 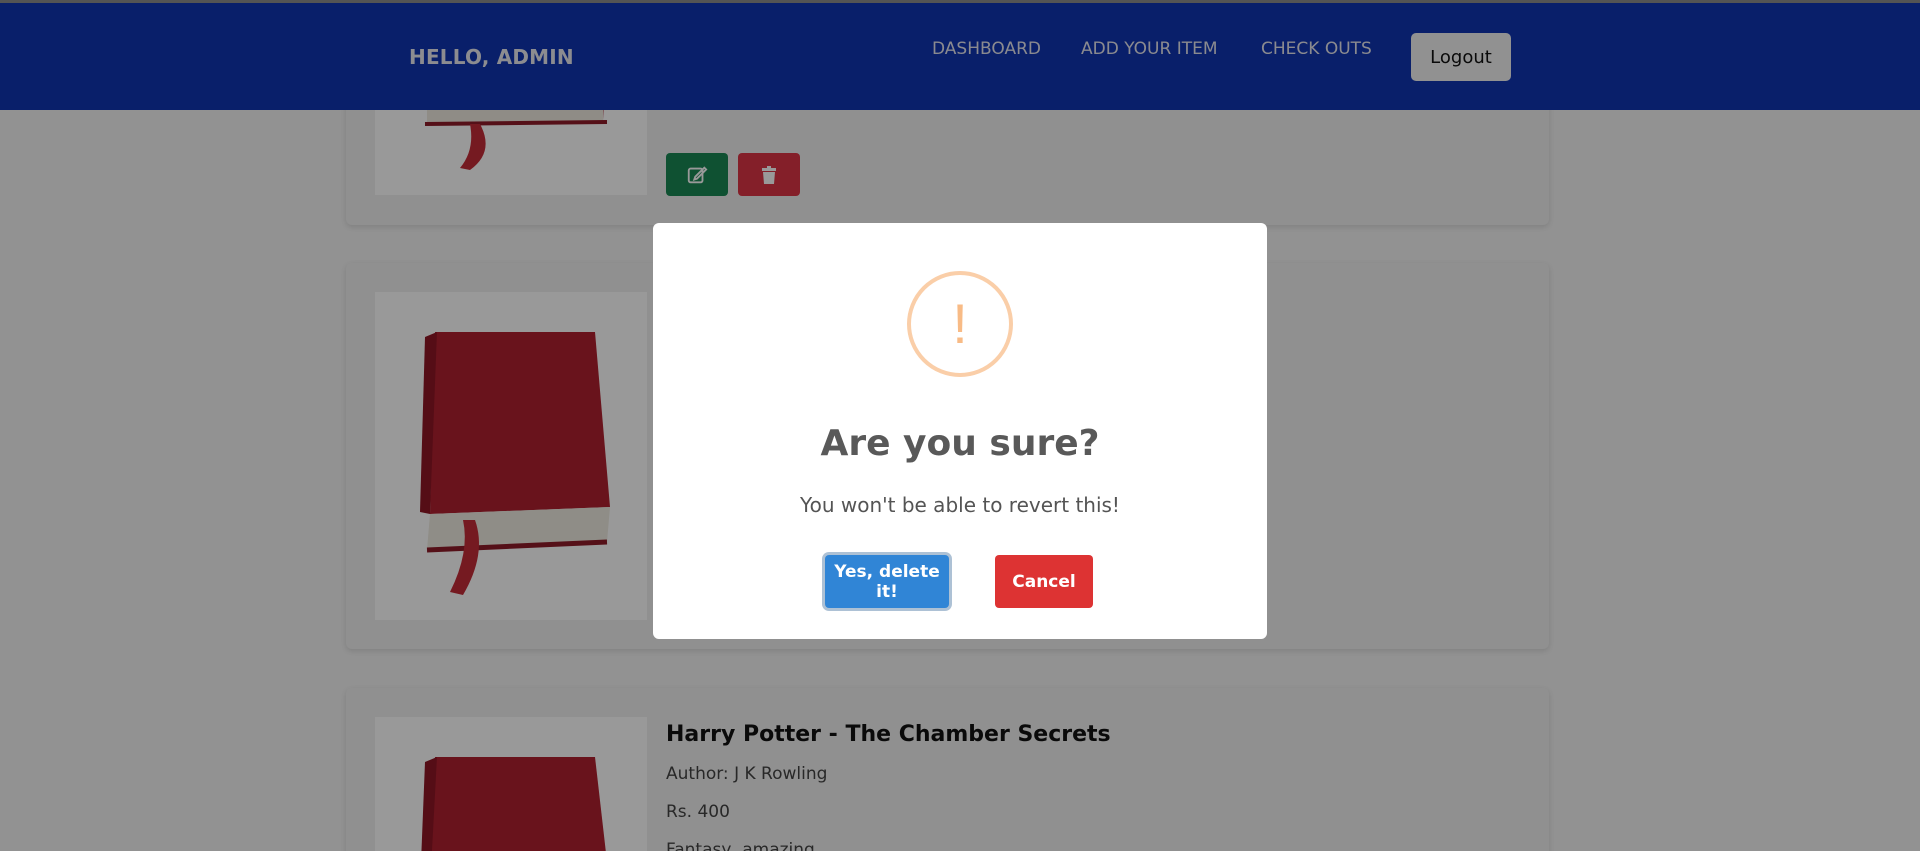 What do you see at coordinates (960, 505) in the screenshot?
I see `dialog-message: You won't be able to revert this!` at bounding box center [960, 505].